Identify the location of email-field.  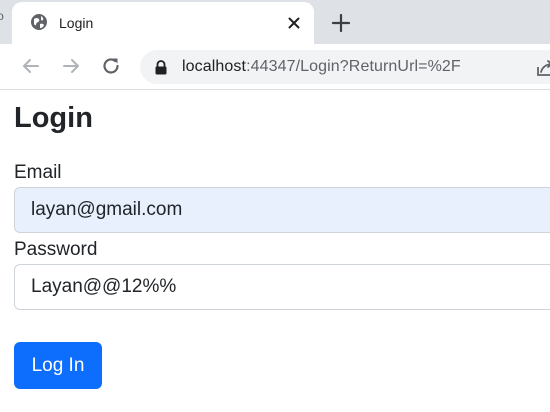
(282, 210).